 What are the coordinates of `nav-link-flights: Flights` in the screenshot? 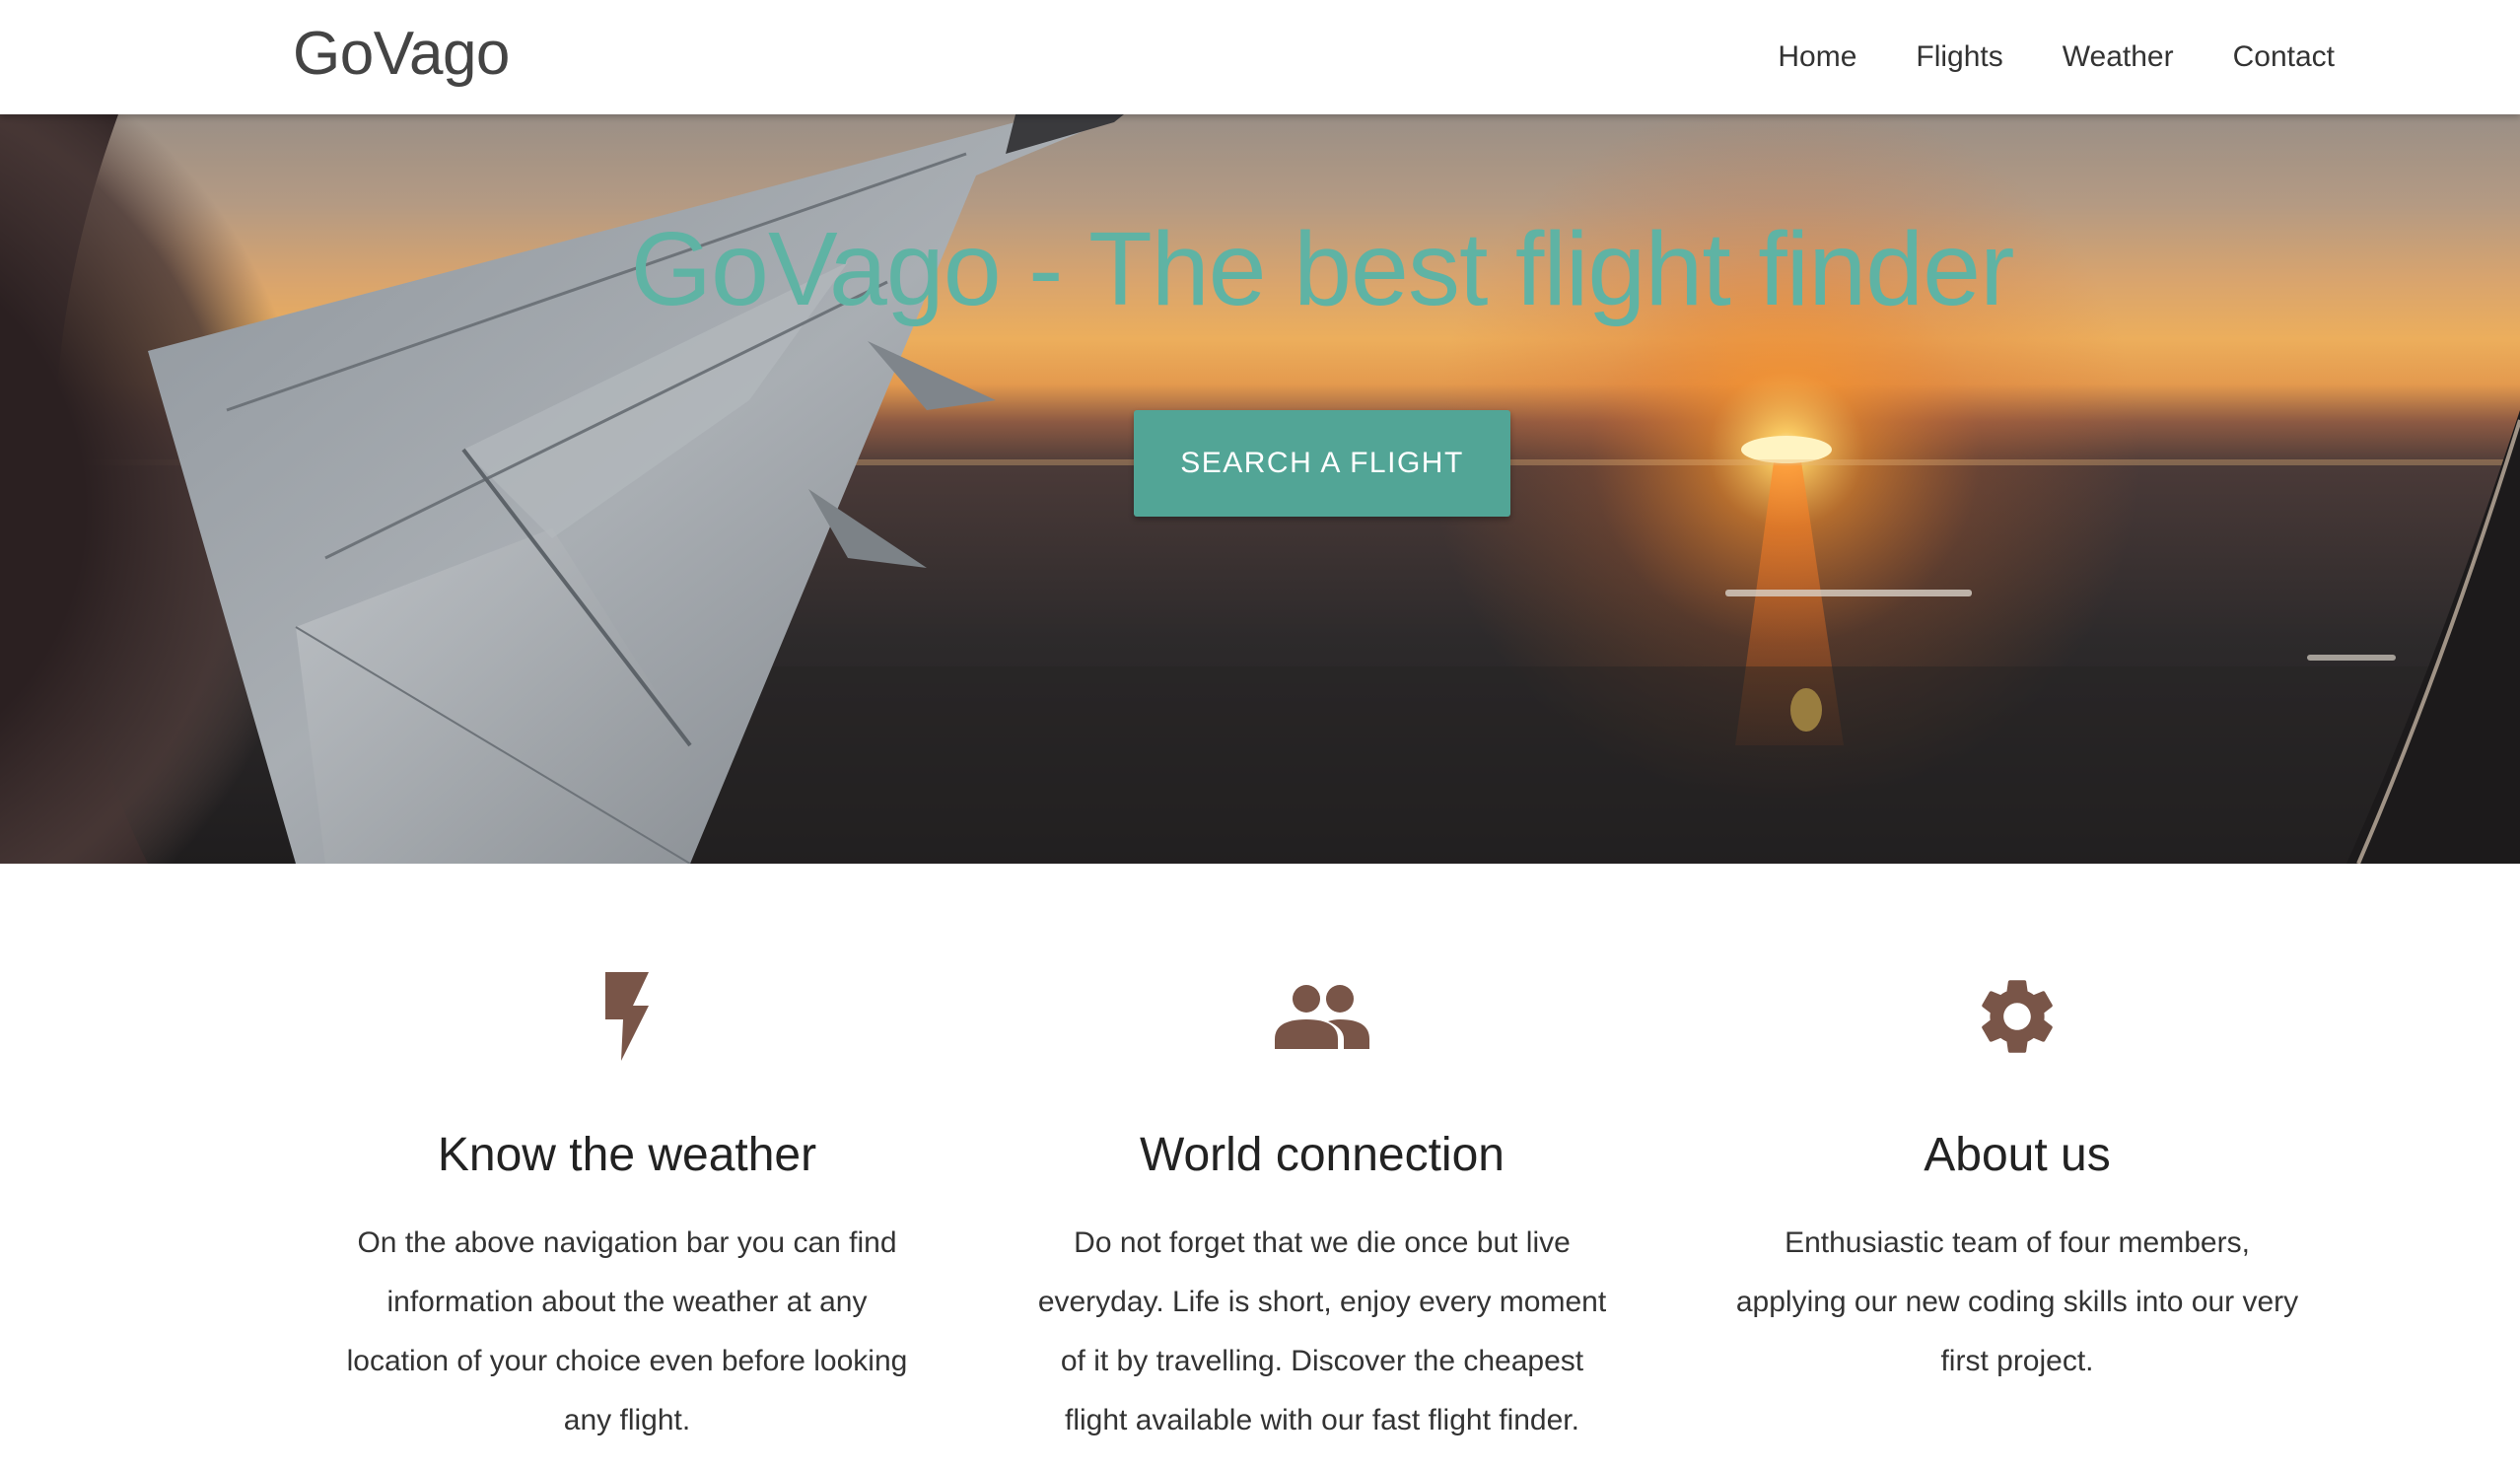 It's located at (1959, 57).